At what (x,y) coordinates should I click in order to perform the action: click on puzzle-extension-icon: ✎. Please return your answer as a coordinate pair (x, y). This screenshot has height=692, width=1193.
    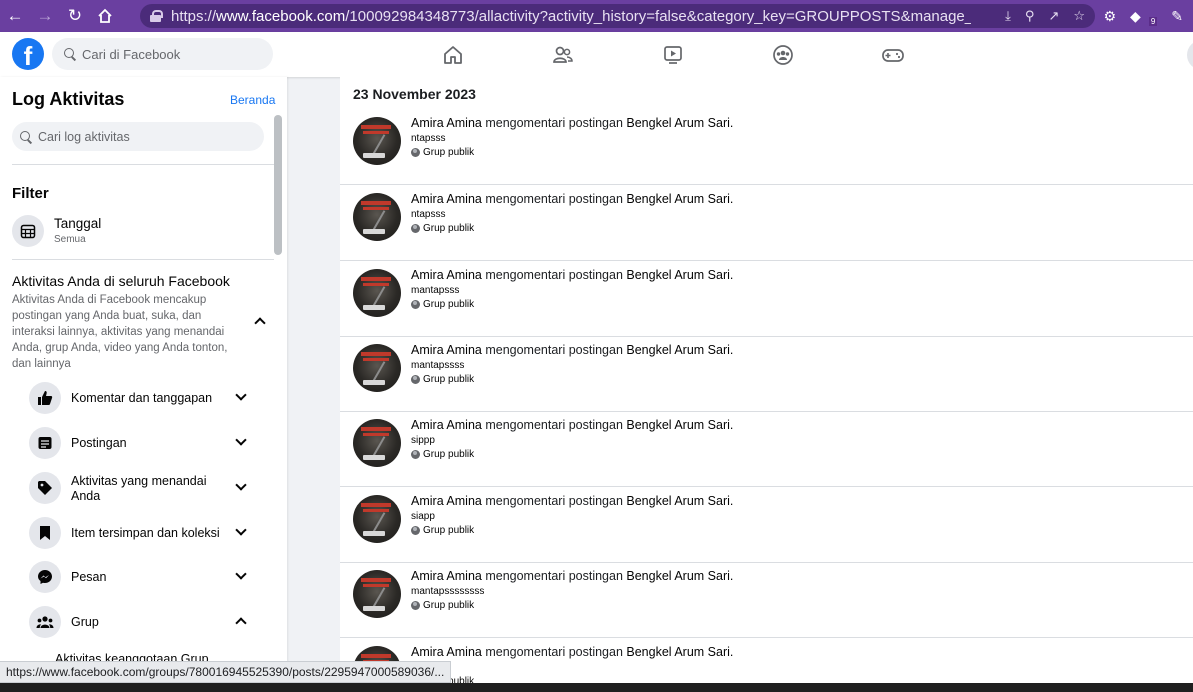
    Looking at the image, I should click on (1177, 16).